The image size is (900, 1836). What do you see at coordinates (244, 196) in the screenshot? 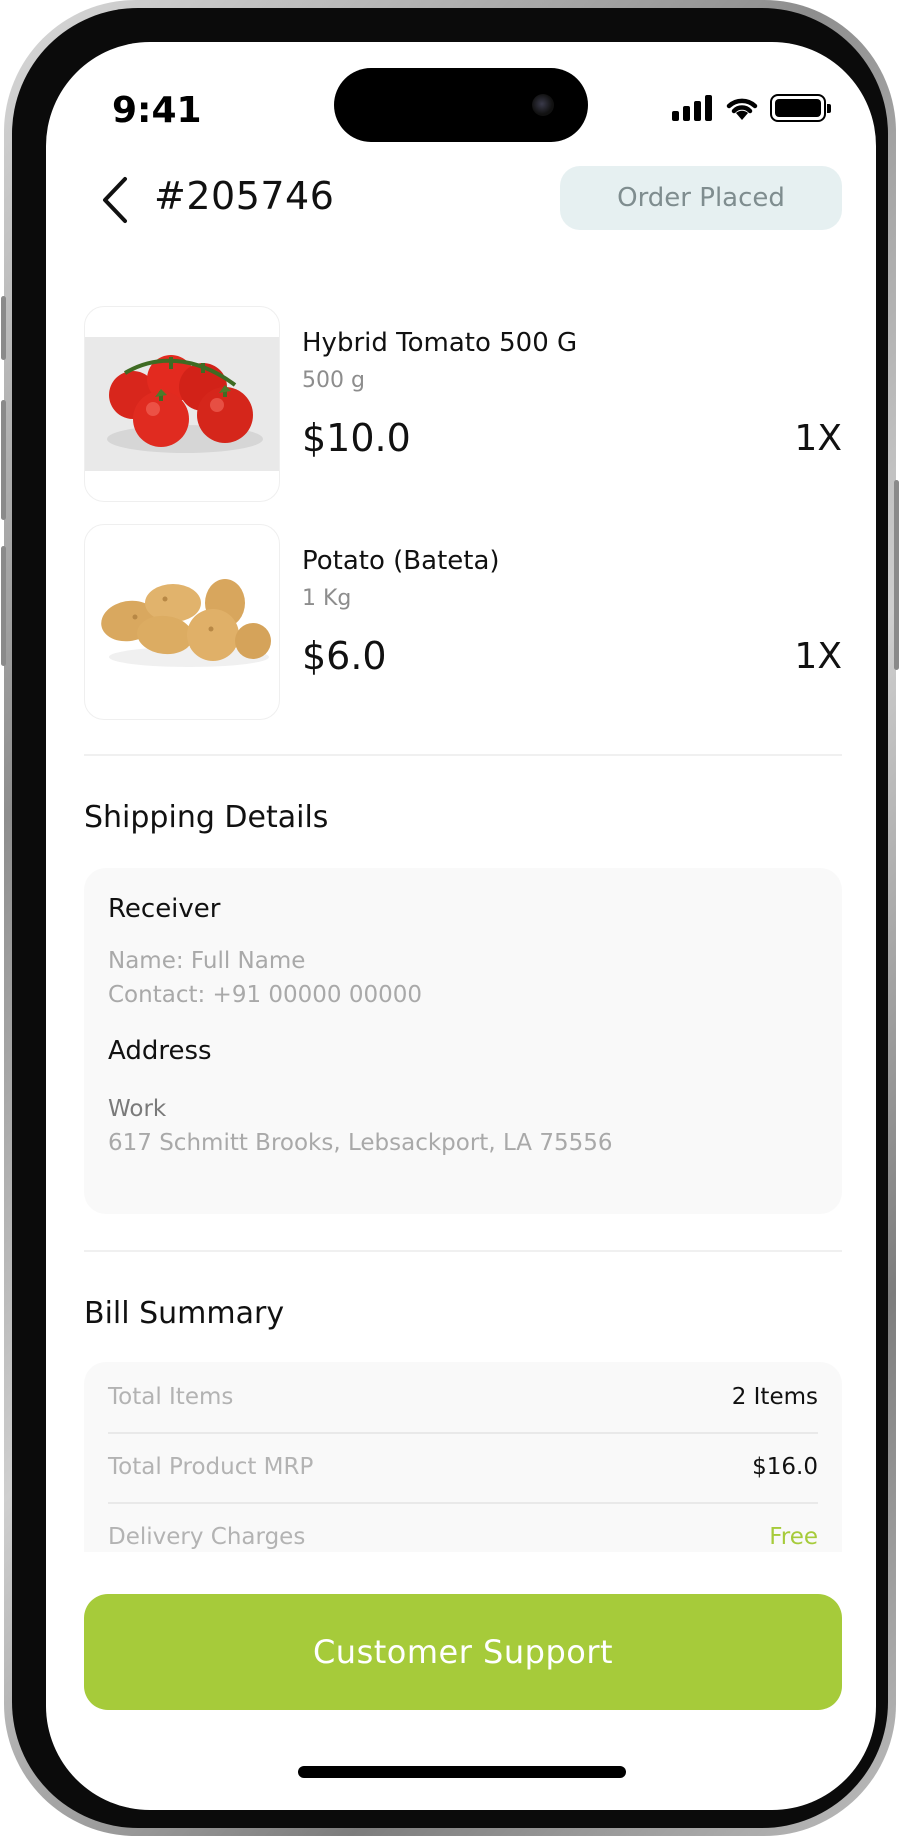
I see `order-id: #205746` at bounding box center [244, 196].